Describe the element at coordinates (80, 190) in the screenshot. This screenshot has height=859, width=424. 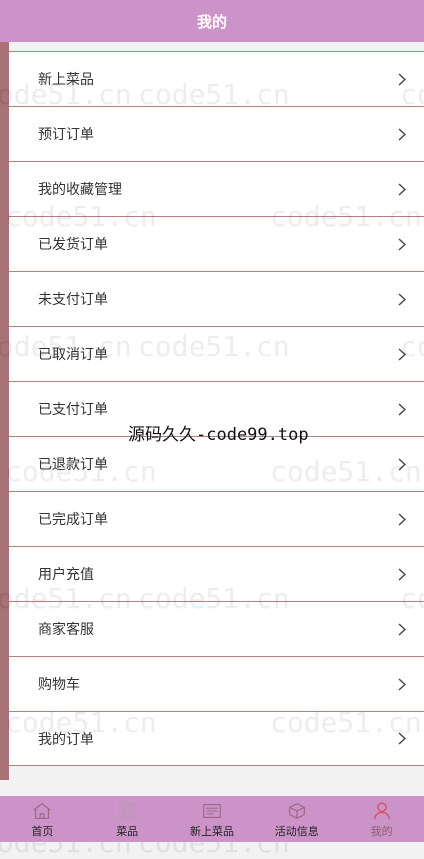
I see `menu-item-label: 我的收藏管理` at that location.